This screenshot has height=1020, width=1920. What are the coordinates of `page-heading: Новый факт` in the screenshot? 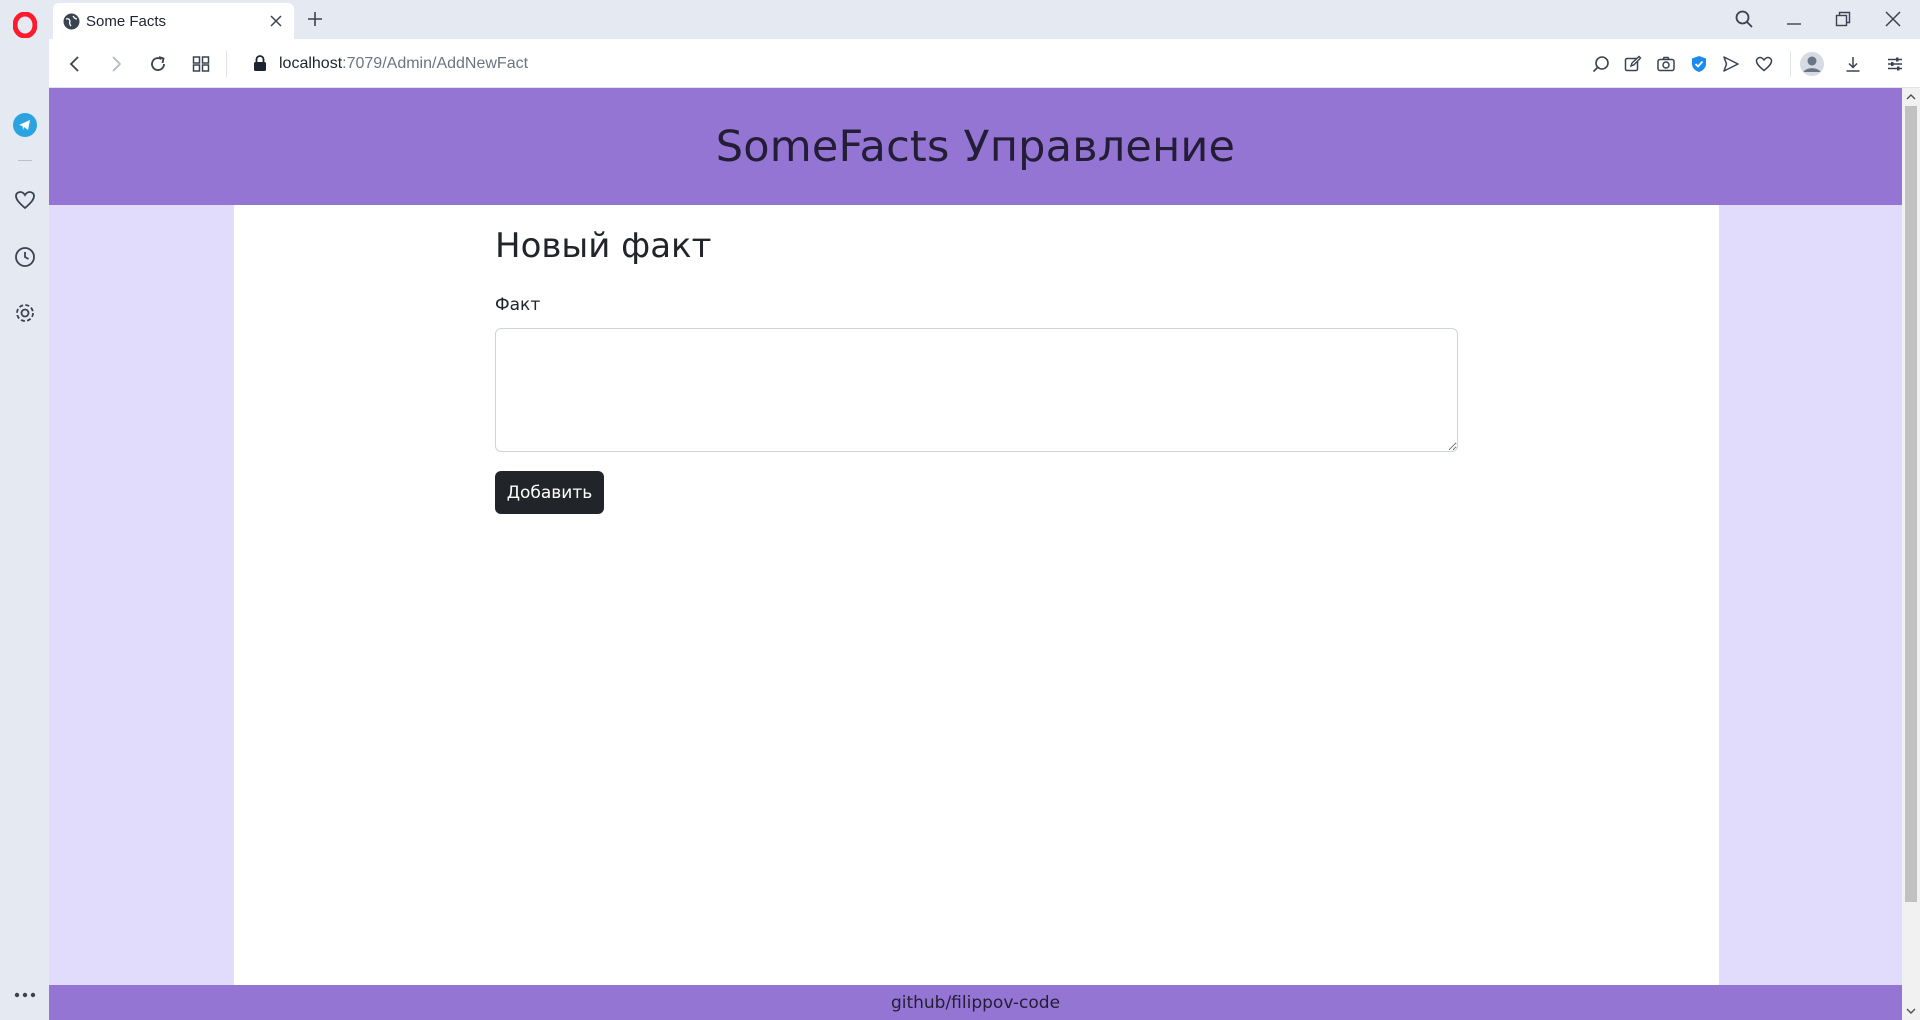 It's located at (603, 246).